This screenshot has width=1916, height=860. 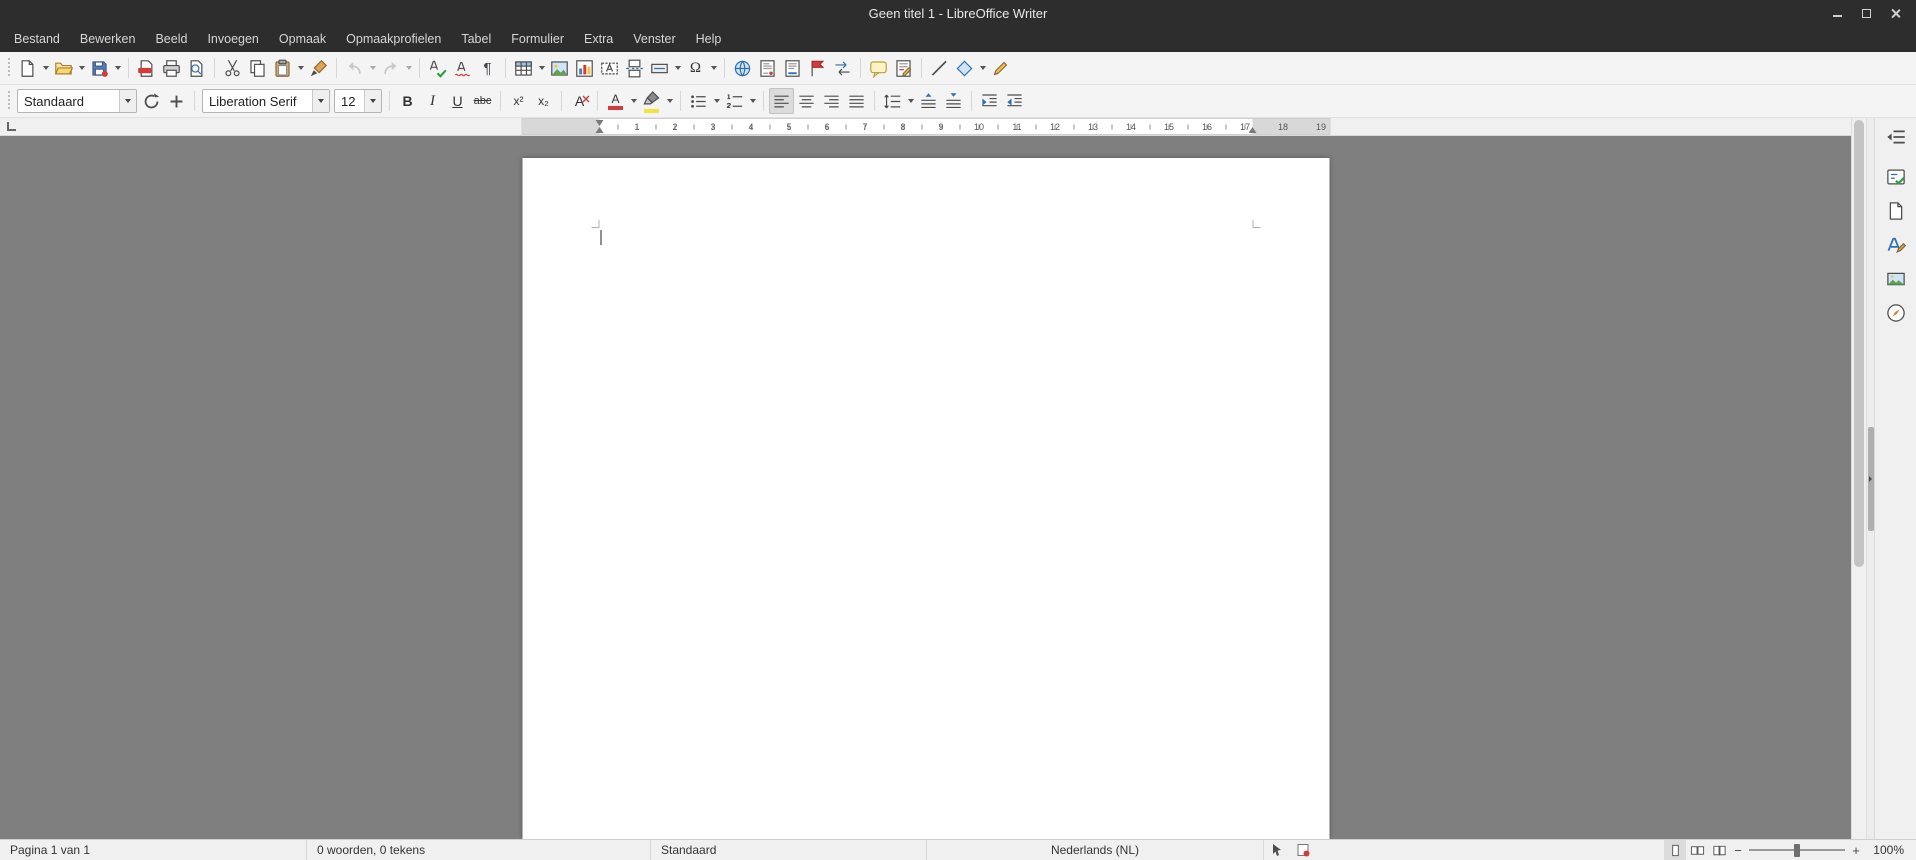 What do you see at coordinates (925, 126) in the screenshot?
I see `ruler-scale: 1 2 3 4 5 6 7 8 9 10 11 12 13 14 15 16 17 18 19` at bounding box center [925, 126].